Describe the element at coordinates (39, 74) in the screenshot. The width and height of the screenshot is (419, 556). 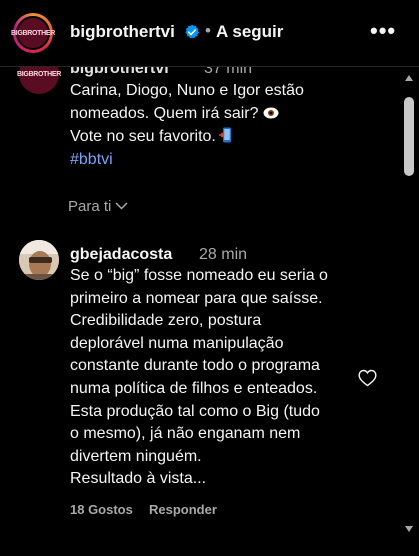
I see `caption-avatar-logo: BIGBROTHER` at that location.